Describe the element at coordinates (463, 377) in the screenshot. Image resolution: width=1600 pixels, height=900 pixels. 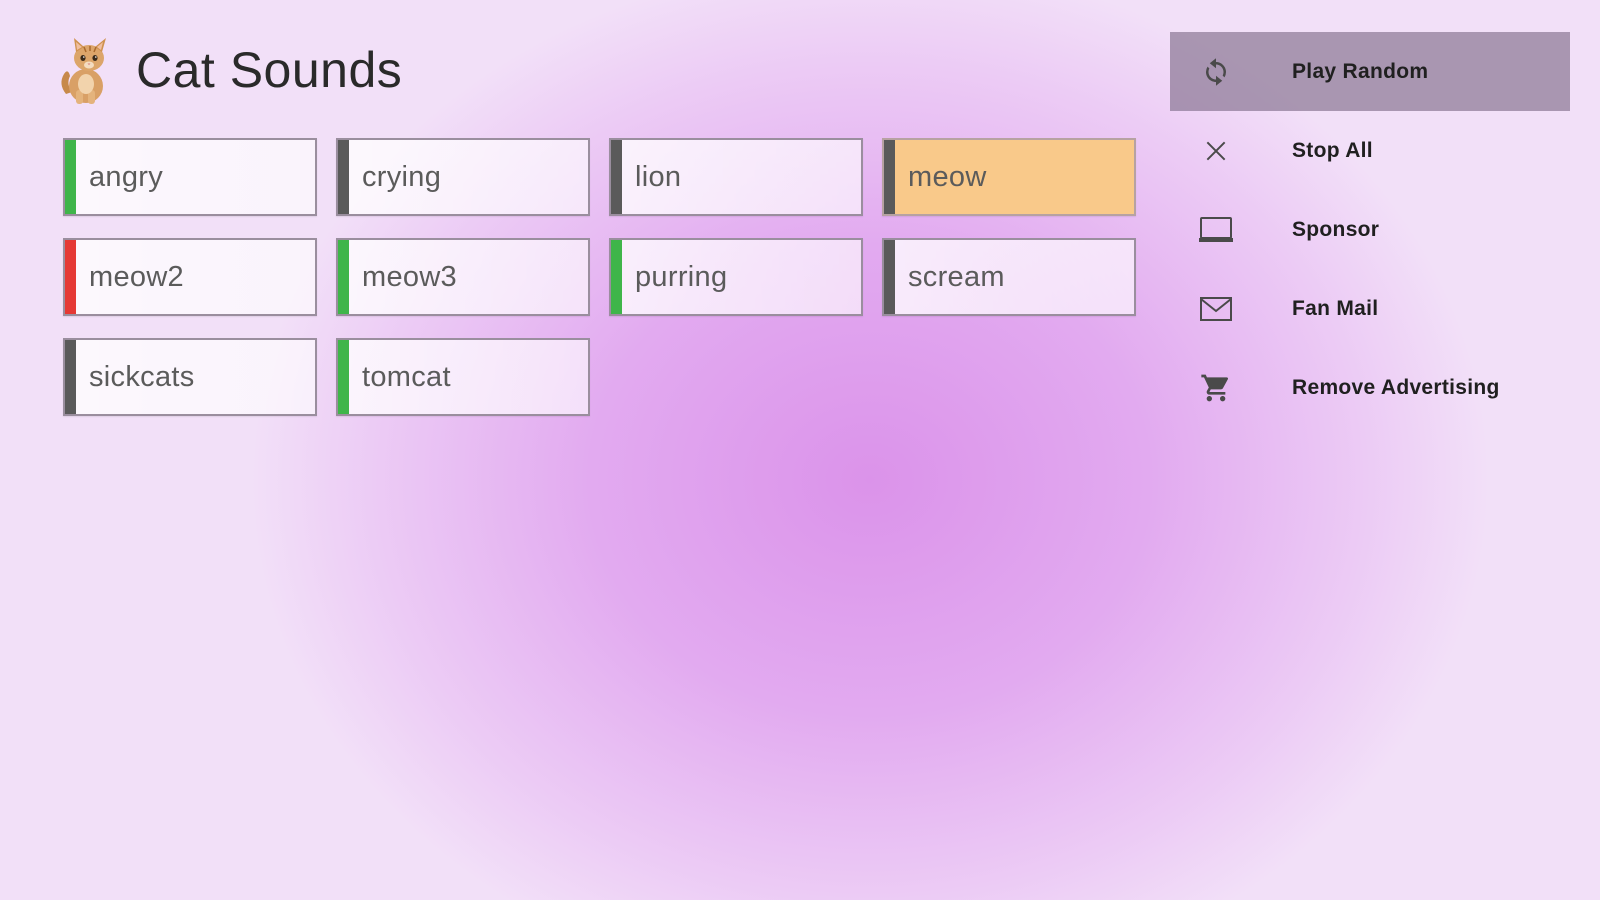
I see `sound-tile-tomcat: tomcat` at that location.